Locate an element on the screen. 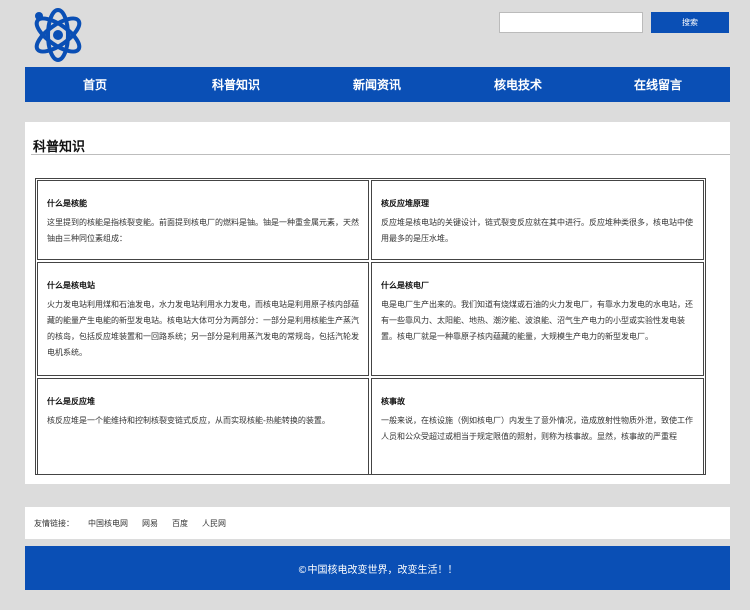  cell-text: 核反应堆是一个能维持和控制核裂变链式反应，从而实现核能-热能转换的装置。 is located at coordinates (188, 420).